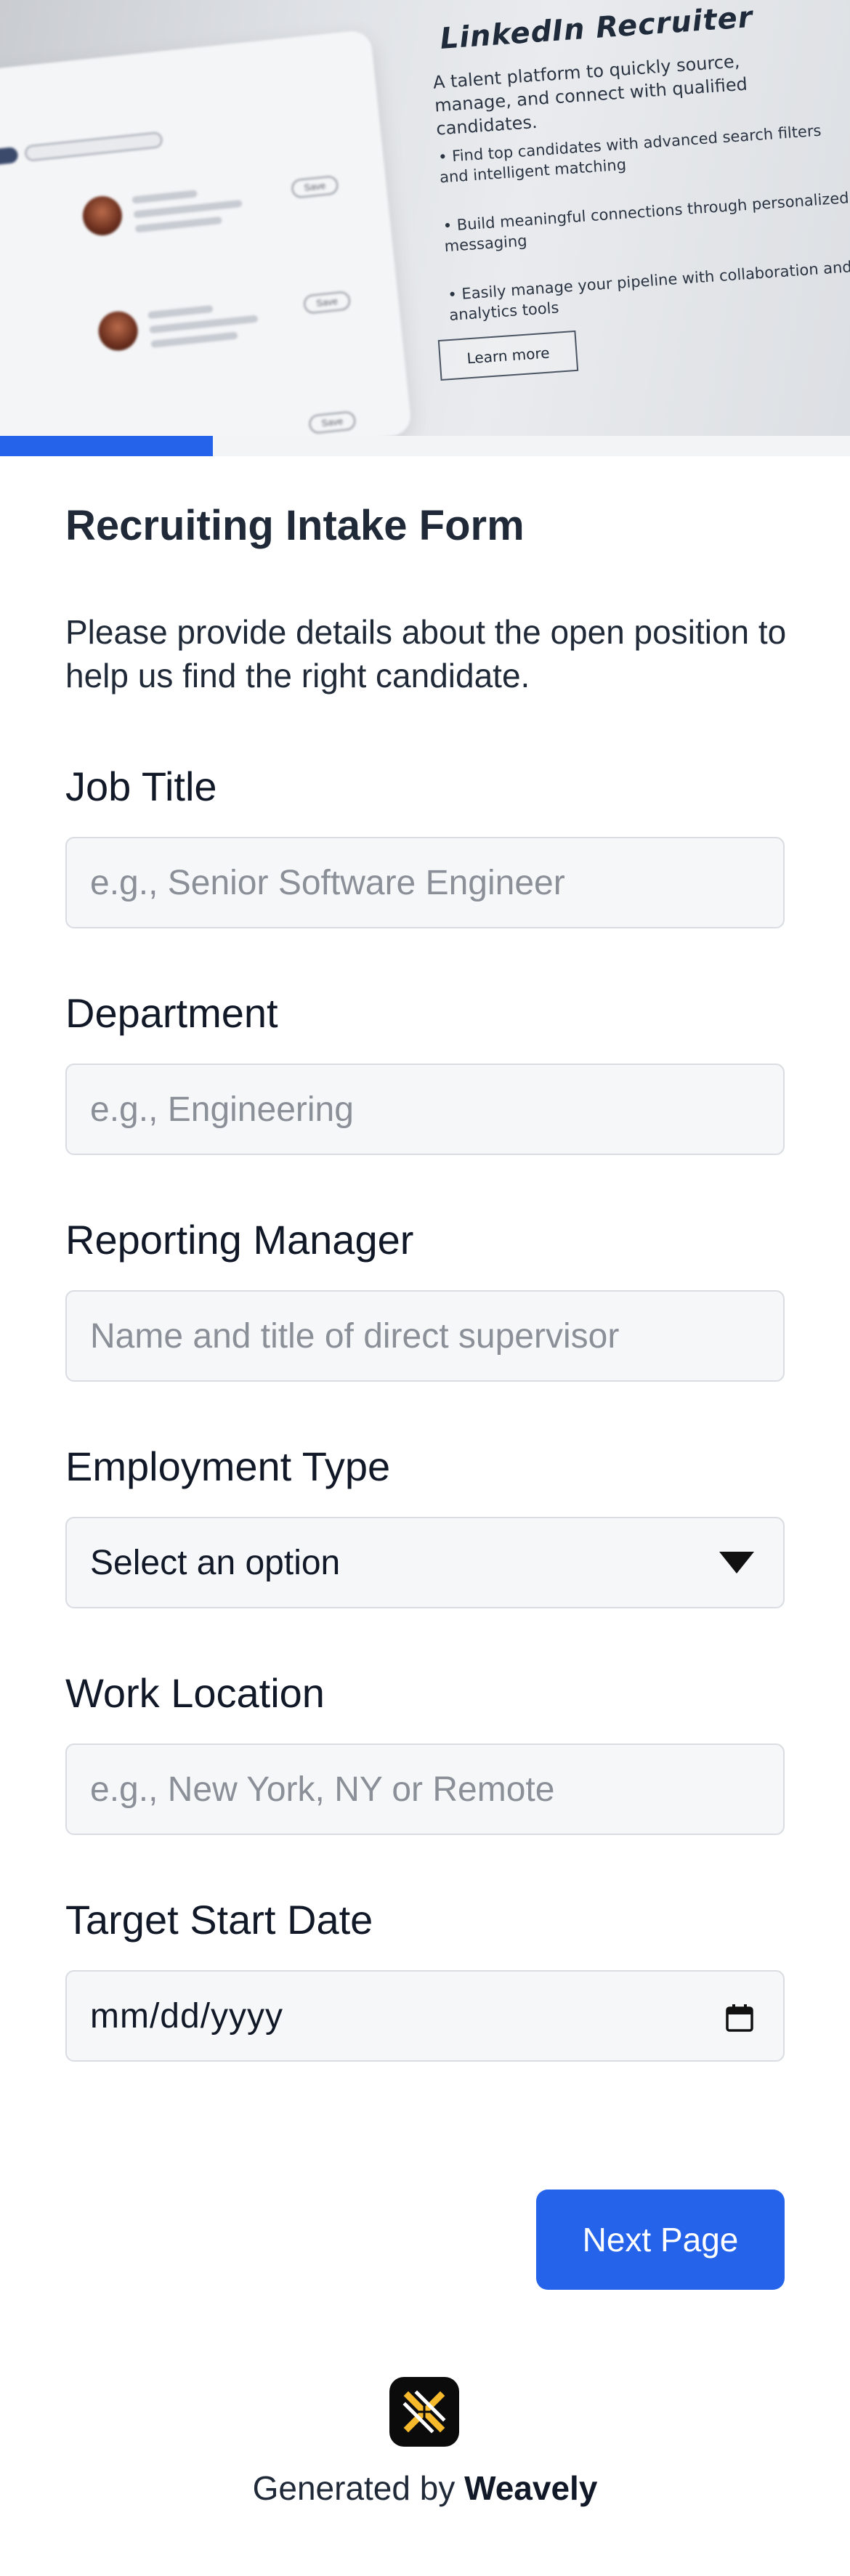 This screenshot has width=850, height=2576. Describe the element at coordinates (739, 2016) in the screenshot. I see `calendar-icon` at that location.